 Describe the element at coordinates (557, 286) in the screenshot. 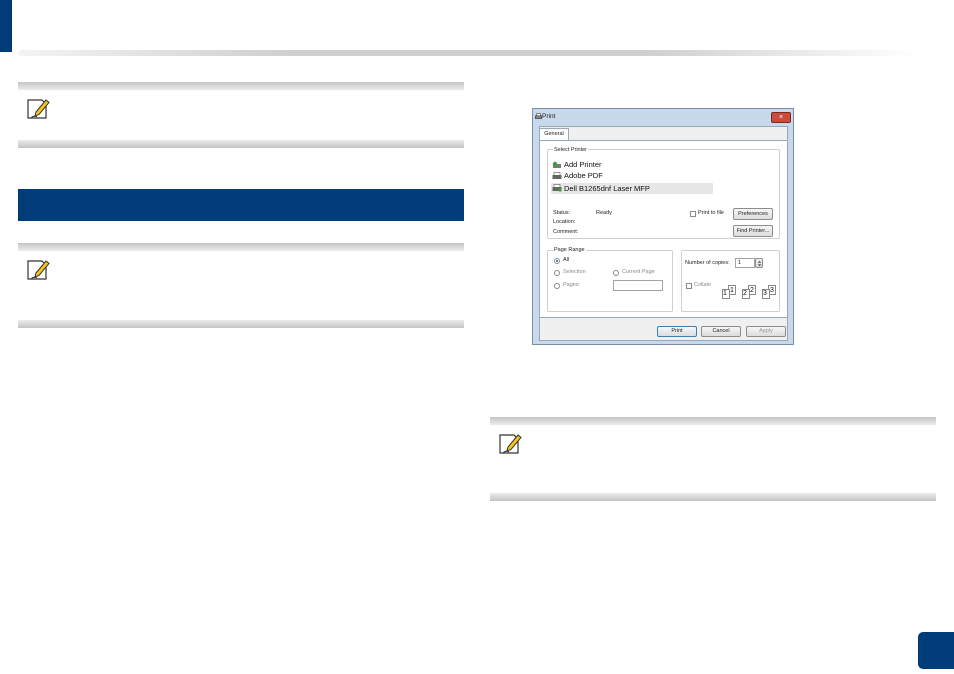

I see `pages-radio` at that location.